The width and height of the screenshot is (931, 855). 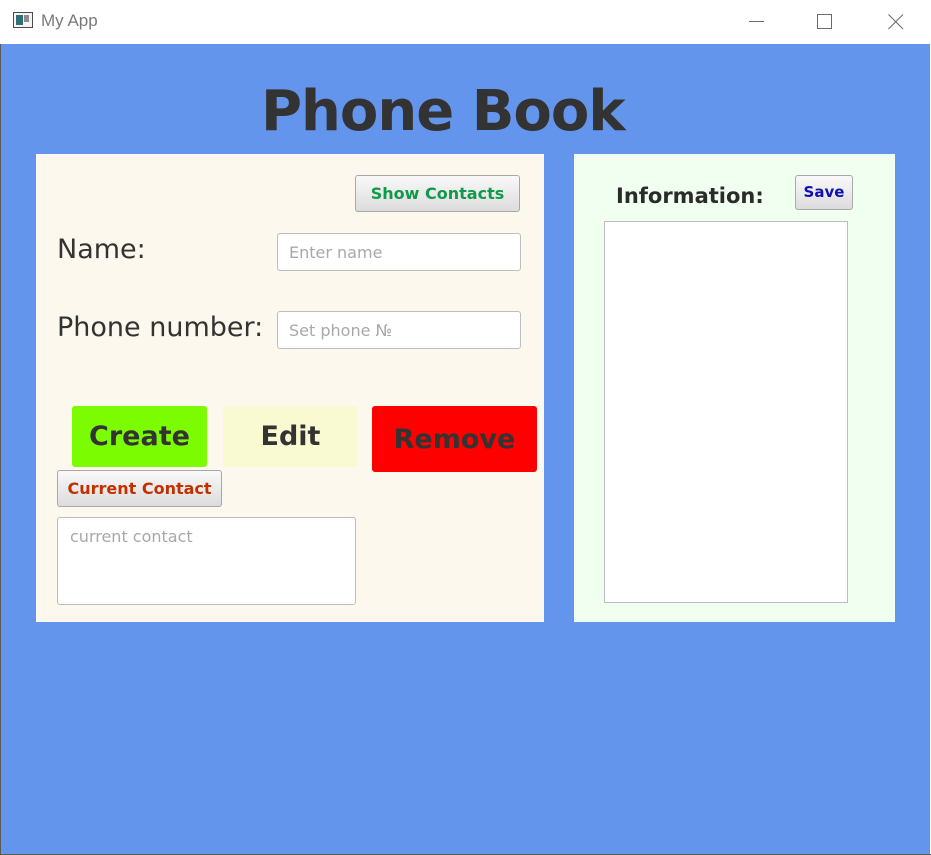 I want to click on close-button, so click(x=896, y=22).